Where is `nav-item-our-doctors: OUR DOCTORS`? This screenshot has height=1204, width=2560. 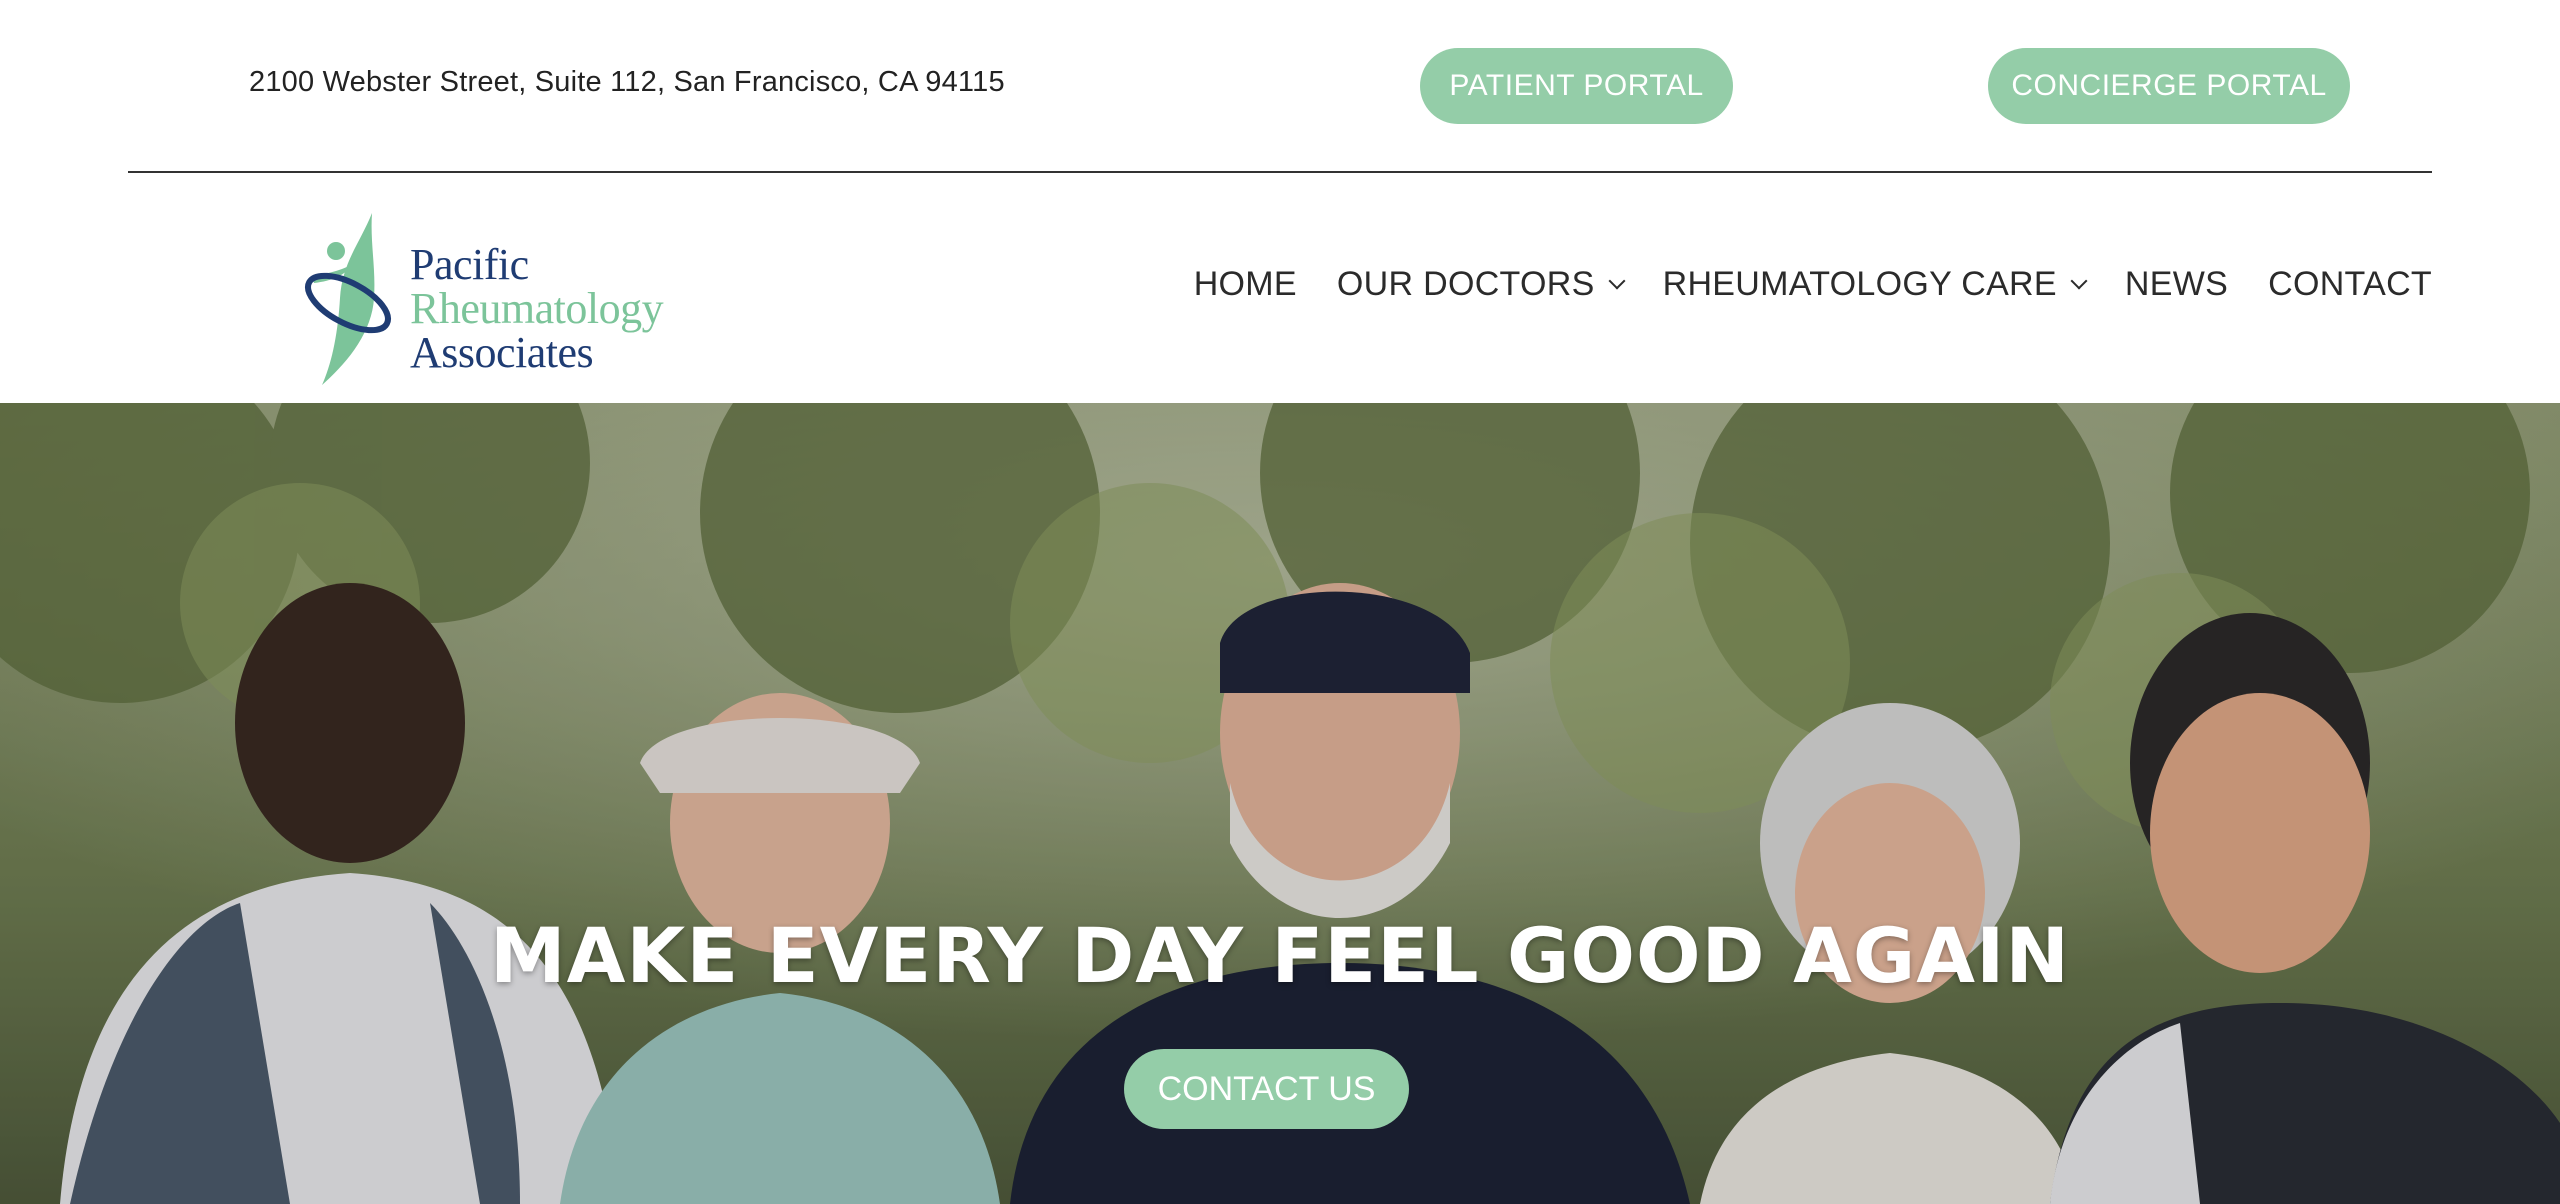 nav-item-our-doctors: OUR DOCTORS is located at coordinates (1481, 284).